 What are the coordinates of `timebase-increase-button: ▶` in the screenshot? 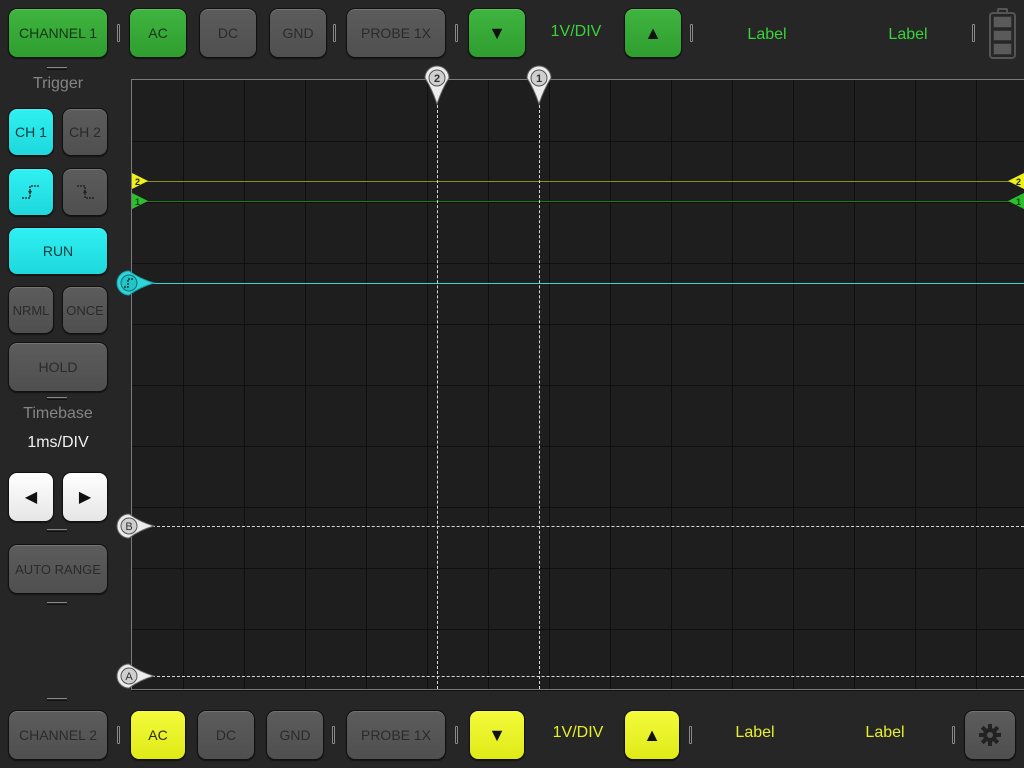 It's located at (85, 497).